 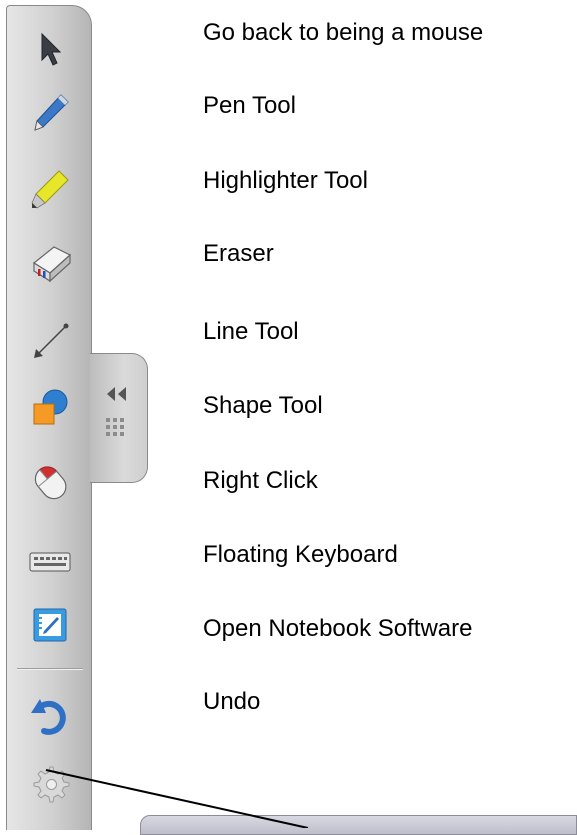 I want to click on label-shape-tool: Shape Tool, so click(x=263, y=405).